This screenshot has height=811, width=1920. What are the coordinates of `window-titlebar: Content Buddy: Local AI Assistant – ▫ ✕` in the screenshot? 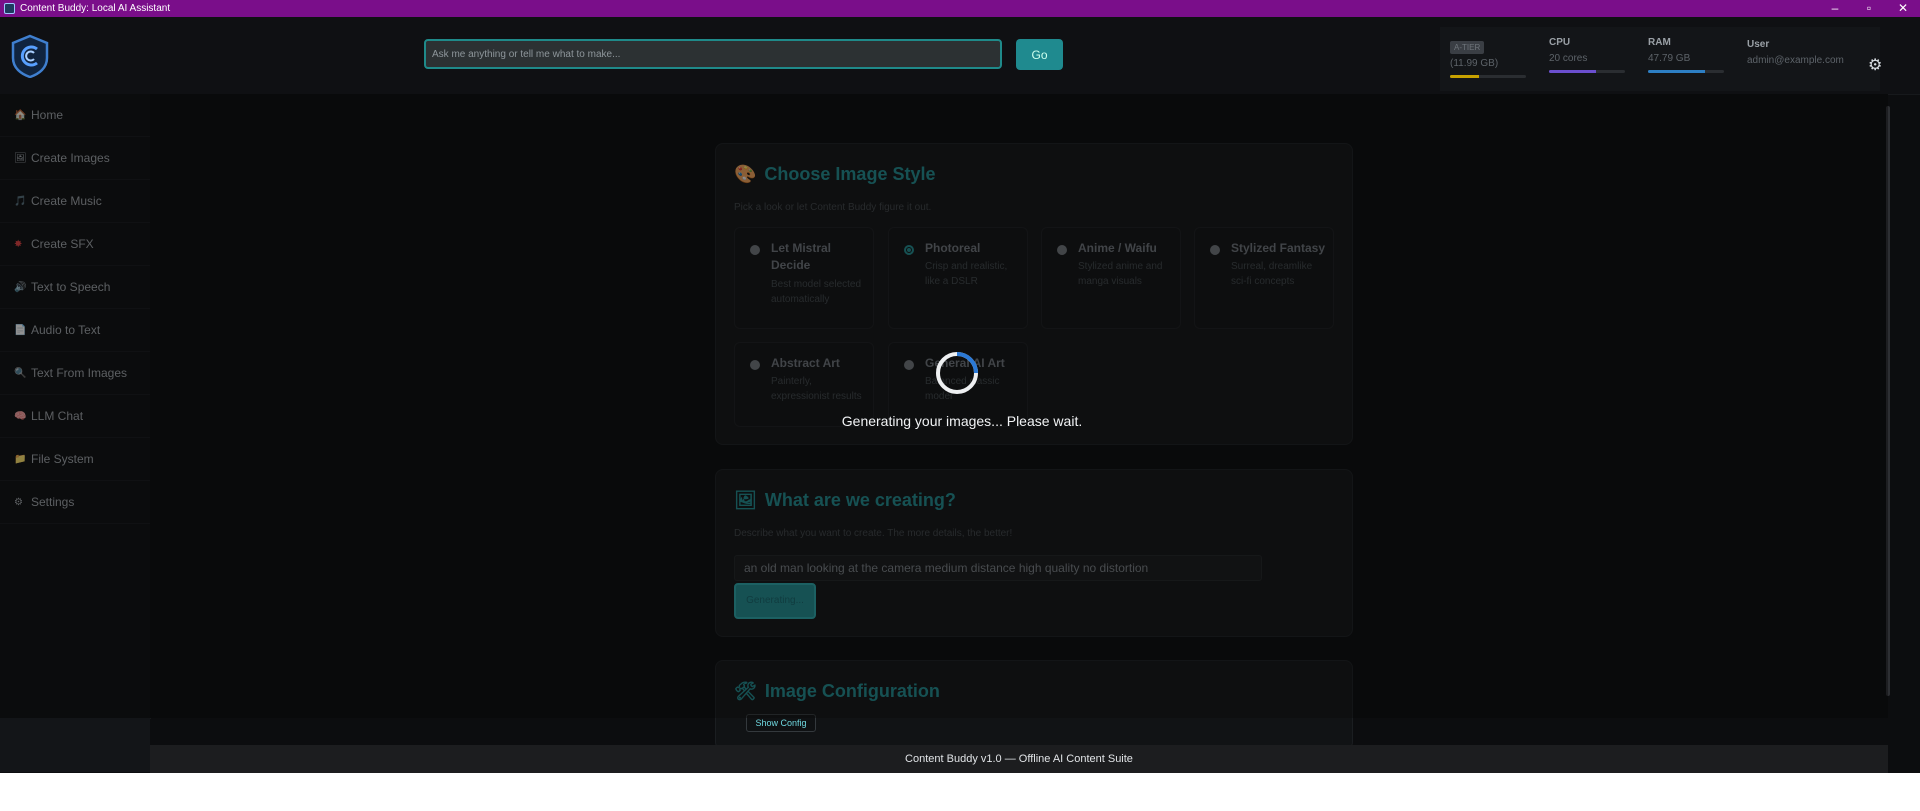 It's located at (960, 8).